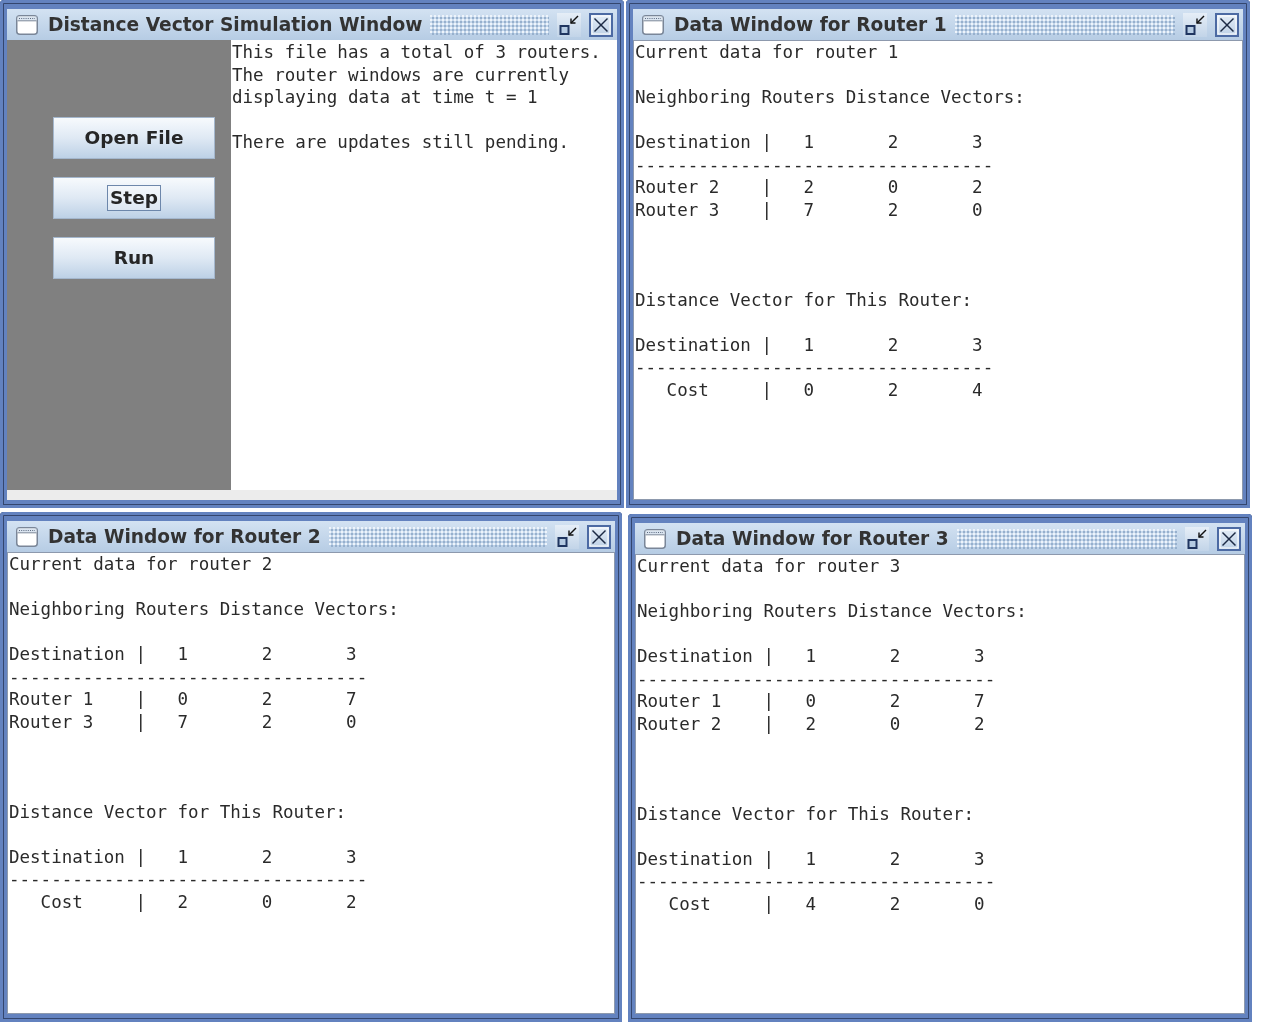  Describe the element at coordinates (184, 536) in the screenshot. I see `window-title: Data Window for Router 2` at that location.